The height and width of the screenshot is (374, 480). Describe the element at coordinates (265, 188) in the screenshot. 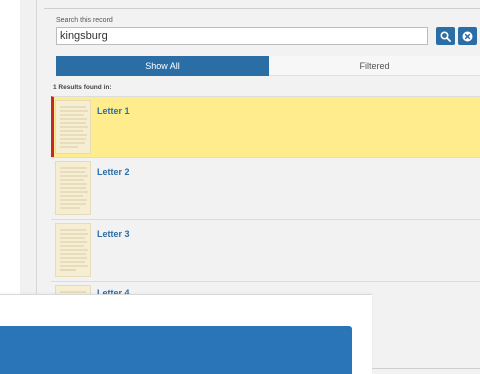

I see `result-item-letter-2: Letter 2` at that location.